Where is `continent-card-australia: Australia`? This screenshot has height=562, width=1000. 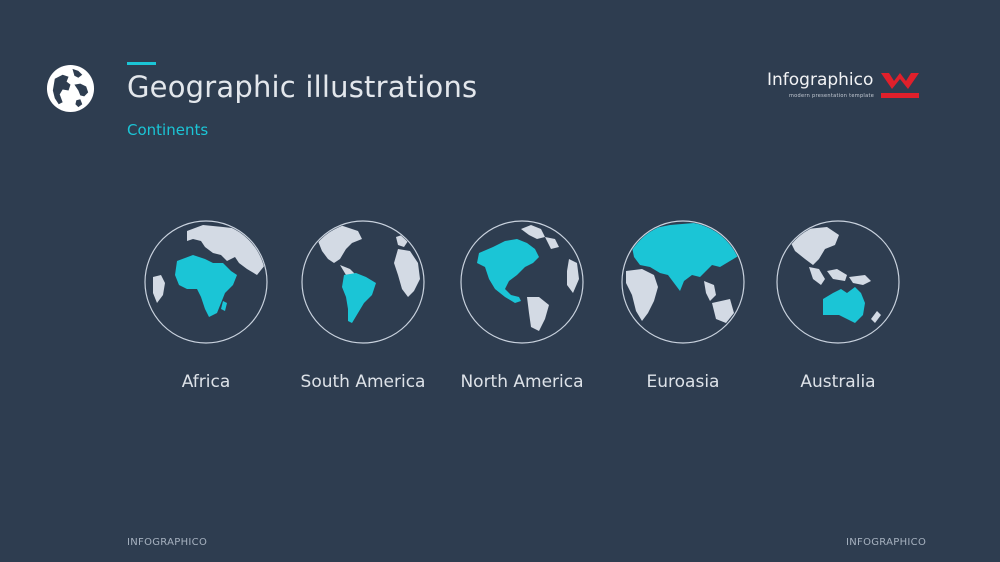 continent-card-australia: Australia is located at coordinates (838, 305).